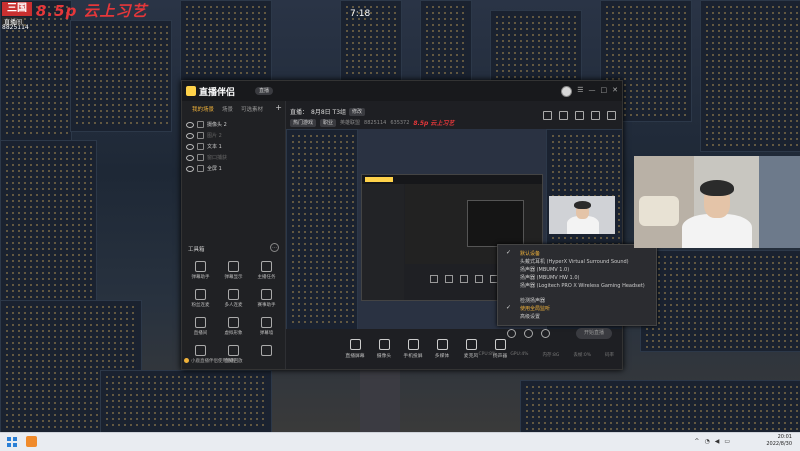 This screenshot has height=451, width=800. I want to click on room-id: 8825114, so click(15, 27).